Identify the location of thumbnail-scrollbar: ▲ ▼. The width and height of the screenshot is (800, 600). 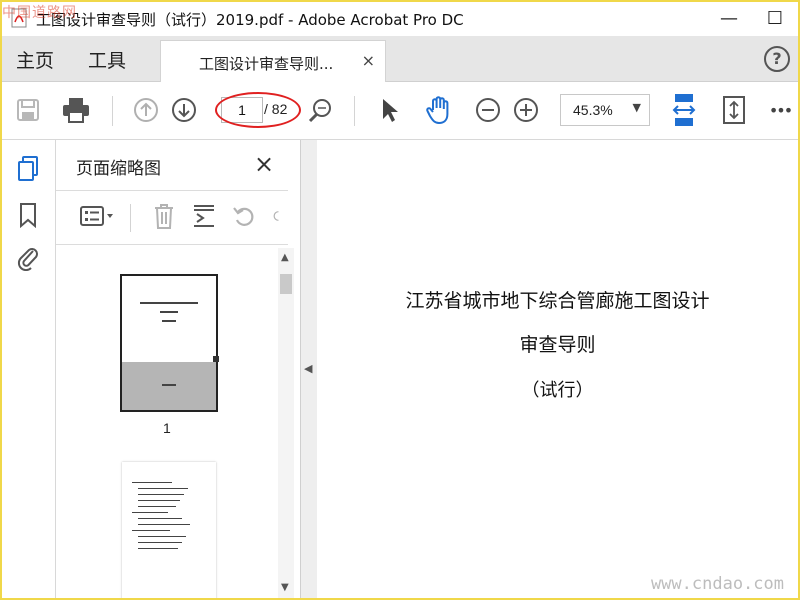
(286, 423).